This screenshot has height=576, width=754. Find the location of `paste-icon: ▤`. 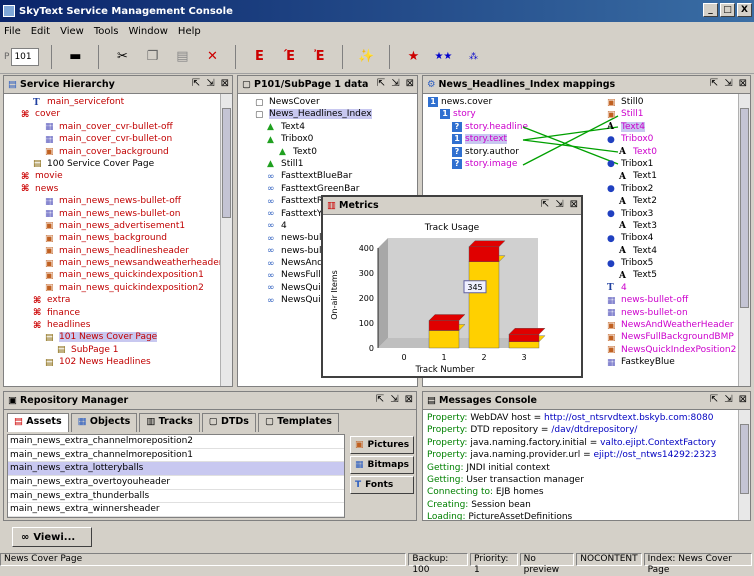

paste-icon: ▤ is located at coordinates (182, 57).